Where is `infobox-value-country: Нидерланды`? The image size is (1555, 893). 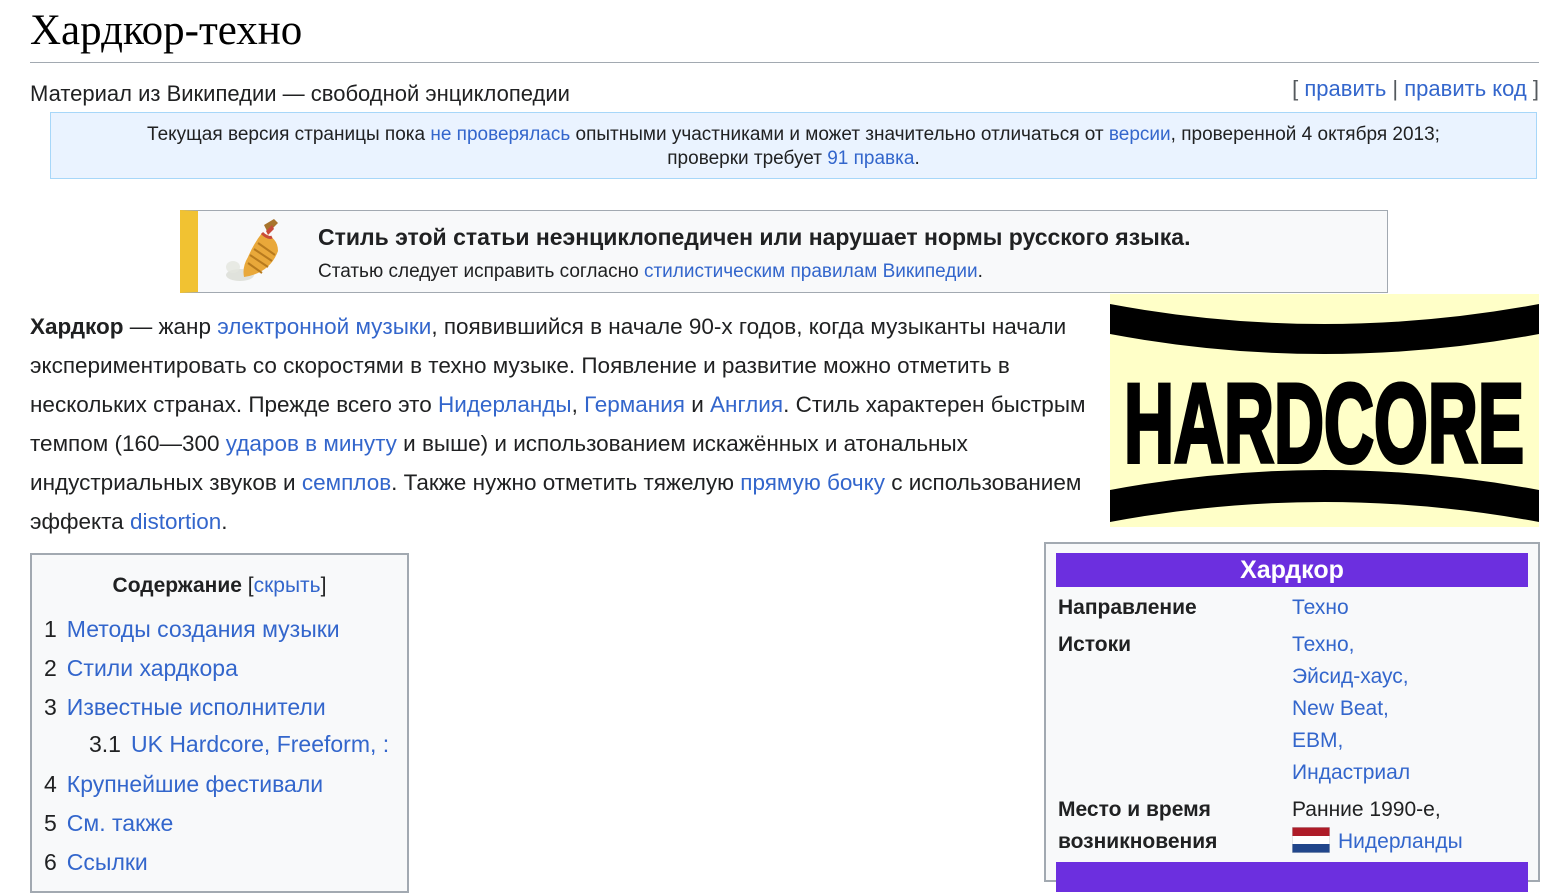
infobox-value-country: Нидерланды is located at coordinates (1377, 842).